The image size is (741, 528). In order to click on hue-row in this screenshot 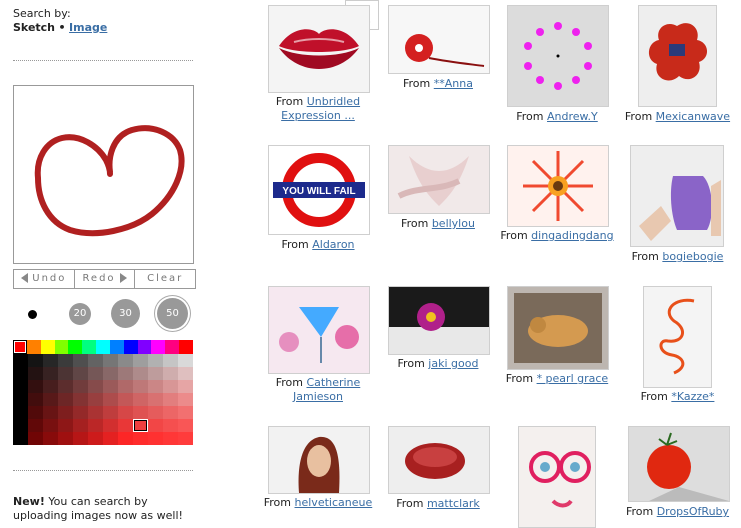, I will do `click(103, 347)`.